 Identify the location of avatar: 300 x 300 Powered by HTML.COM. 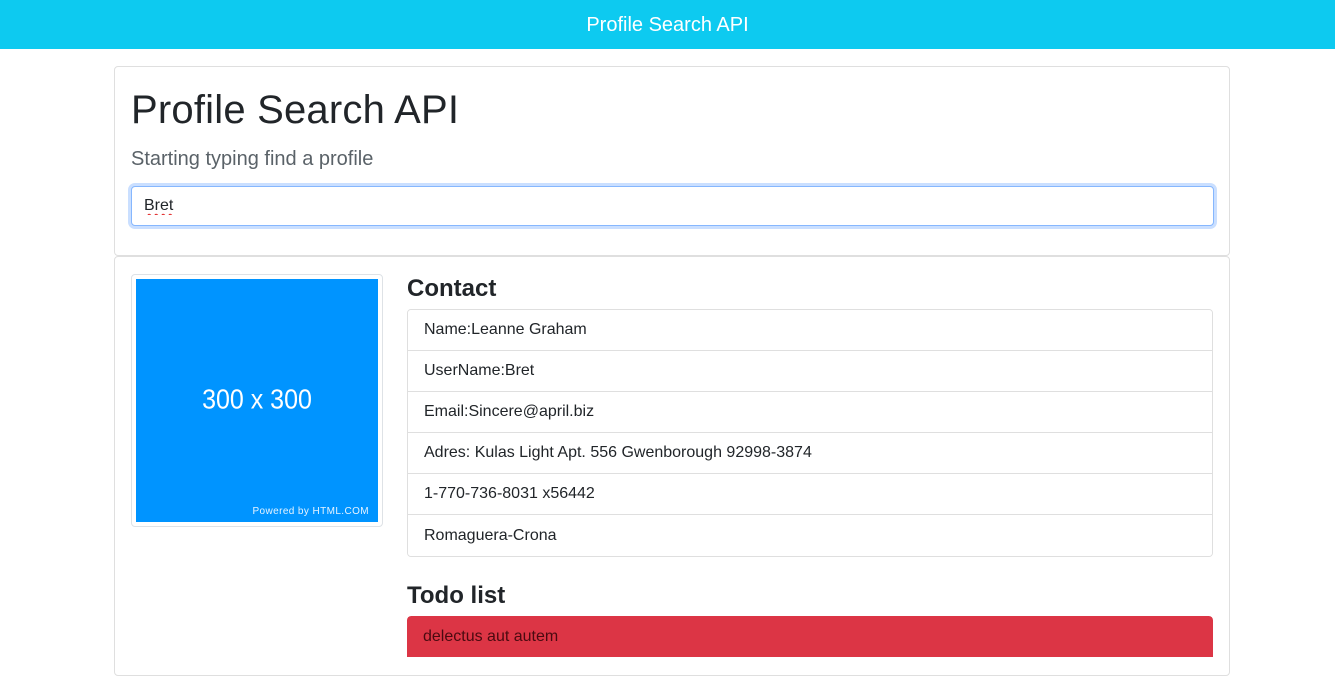
(257, 400).